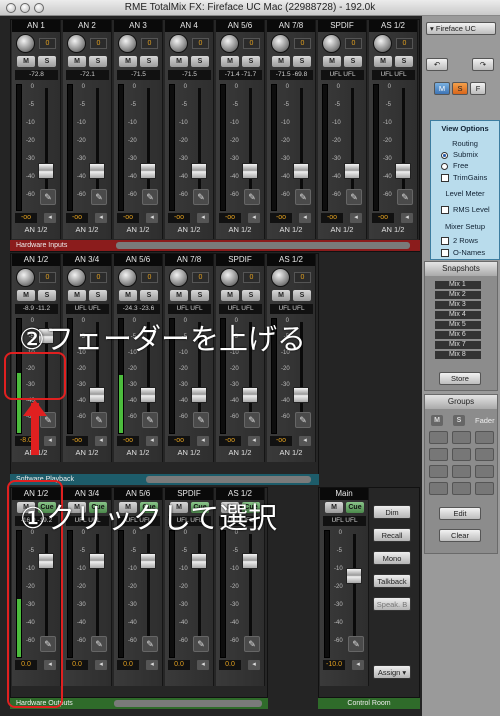 This screenshot has height=716, width=500. Describe the element at coordinates (442, 88) in the screenshot. I see `global-mute-button: M` at that location.